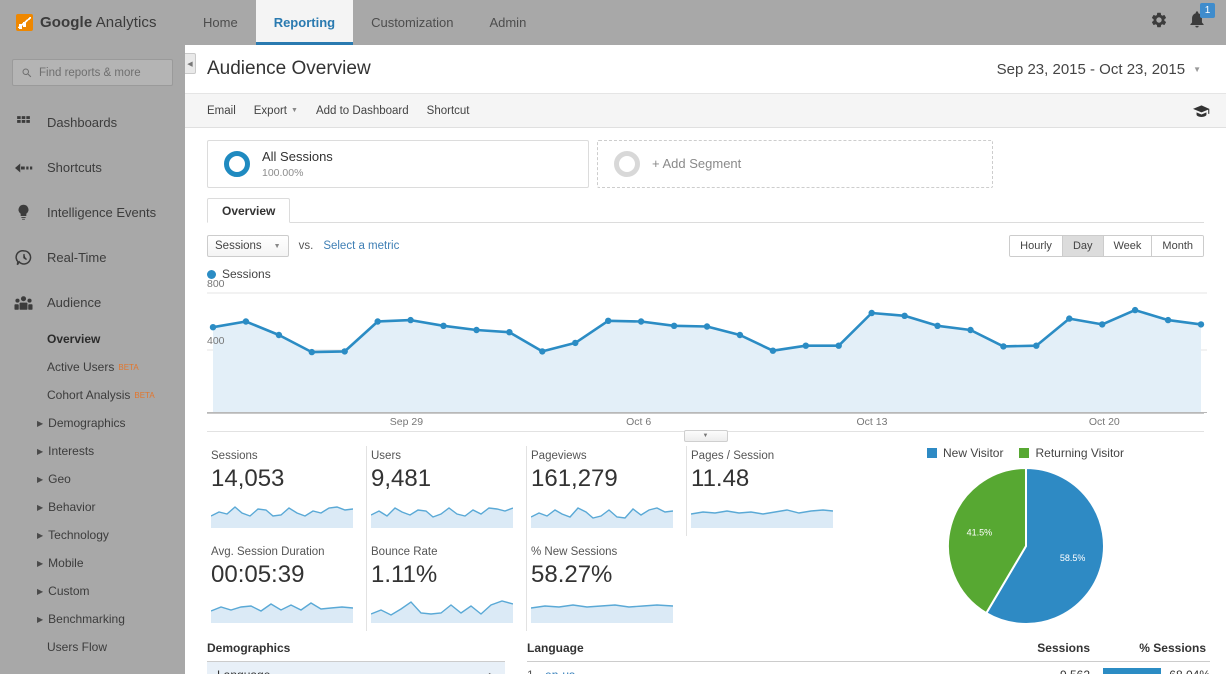 This screenshot has height=674, width=1226. Describe the element at coordinates (249, 210) in the screenshot. I see `tab-overview: Overview` at that location.